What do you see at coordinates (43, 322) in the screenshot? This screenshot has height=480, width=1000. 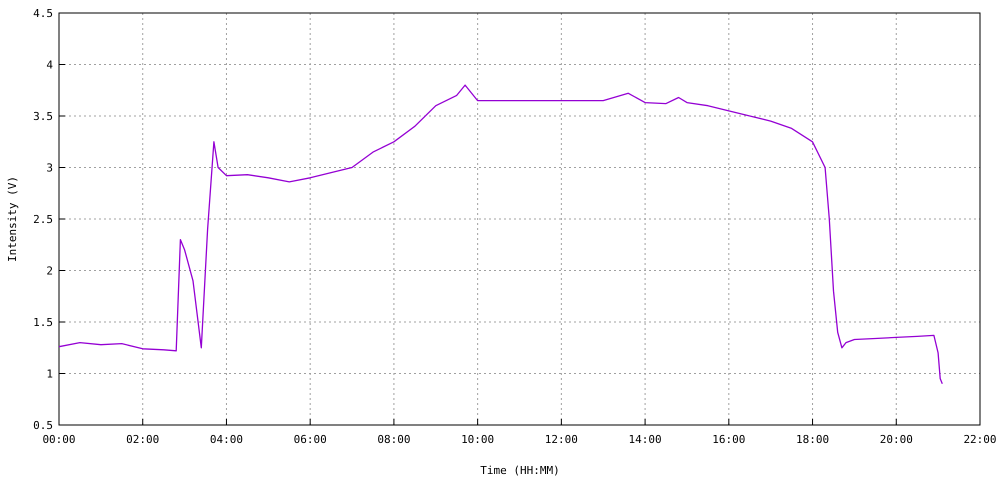 I see `axis-tick-label: 1.5` at bounding box center [43, 322].